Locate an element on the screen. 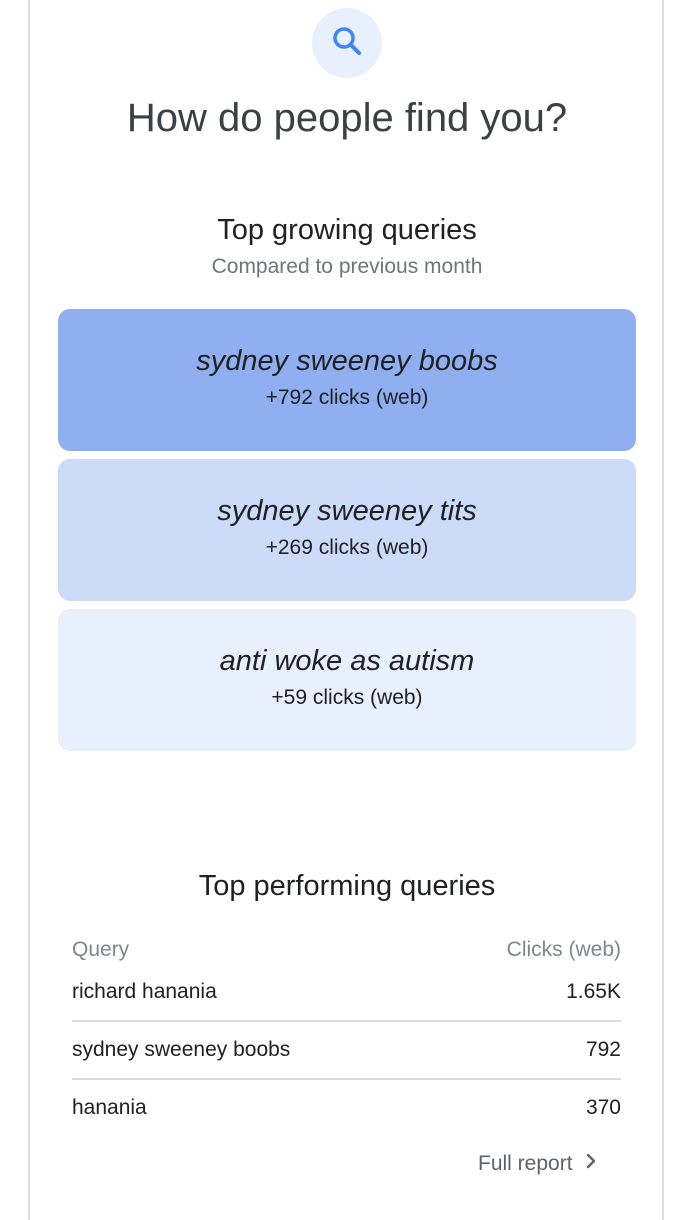 The image size is (694, 1220). row-query: richard hanania is located at coordinates (144, 991).